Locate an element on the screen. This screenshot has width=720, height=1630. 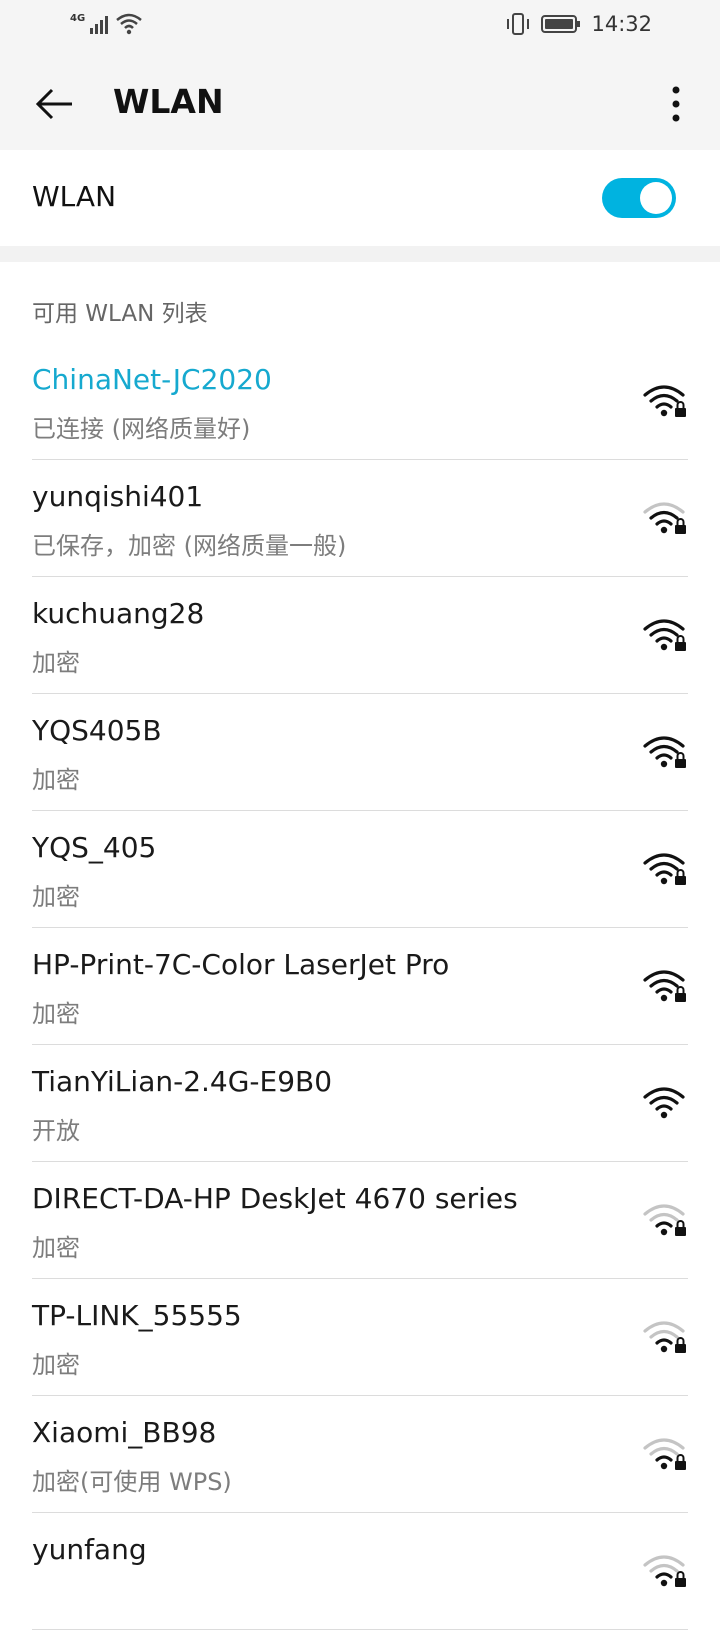
more-vert-icon is located at coordinates (676, 104).